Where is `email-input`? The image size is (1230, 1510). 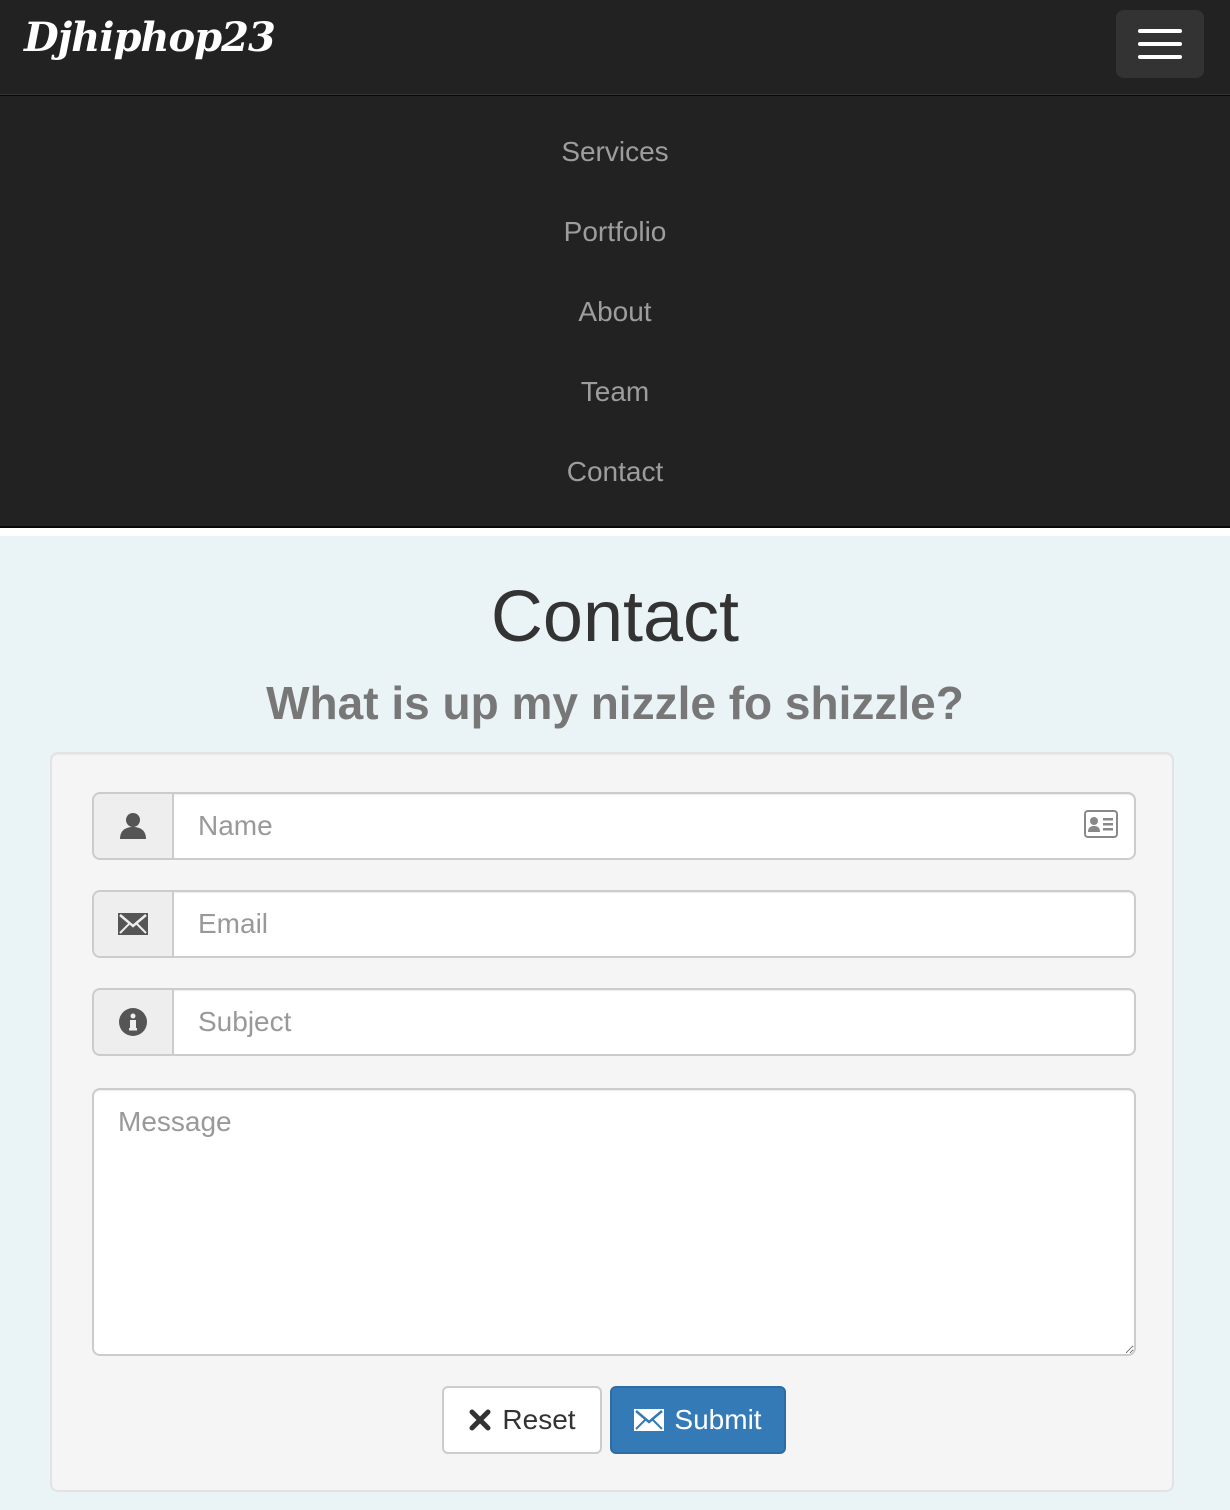
email-input is located at coordinates (654, 924).